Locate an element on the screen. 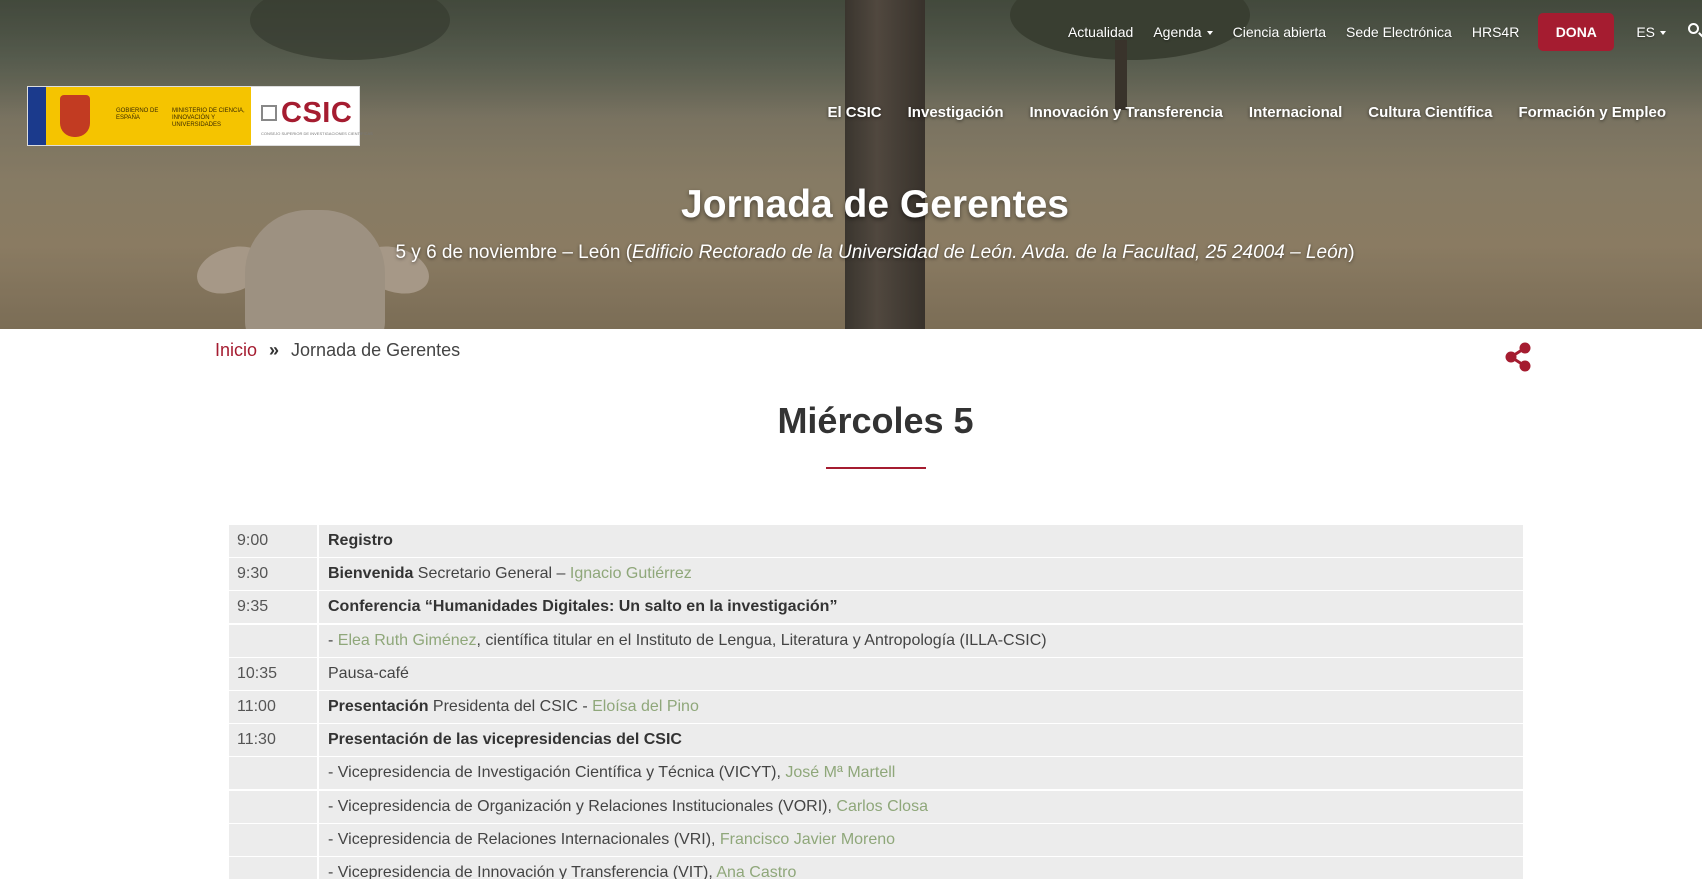 This screenshot has width=1702, height=879. language-label: ES is located at coordinates (1645, 32).